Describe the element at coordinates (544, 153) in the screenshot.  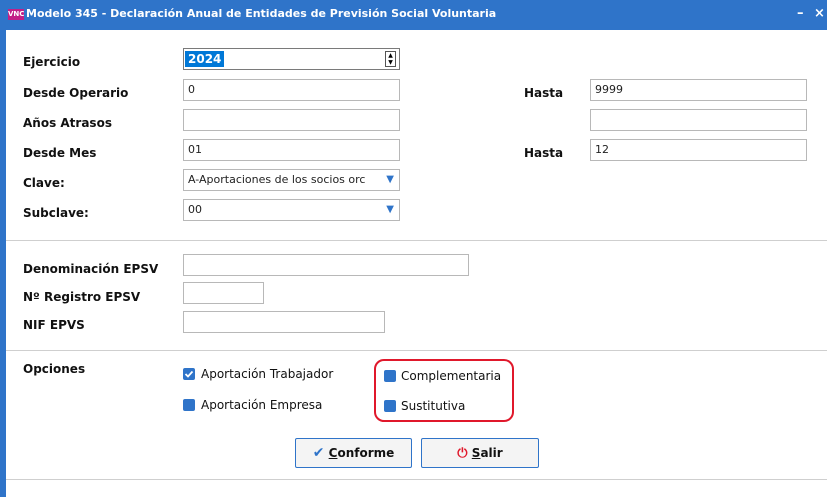
I see `hasta-mes-label: Hasta` at that location.